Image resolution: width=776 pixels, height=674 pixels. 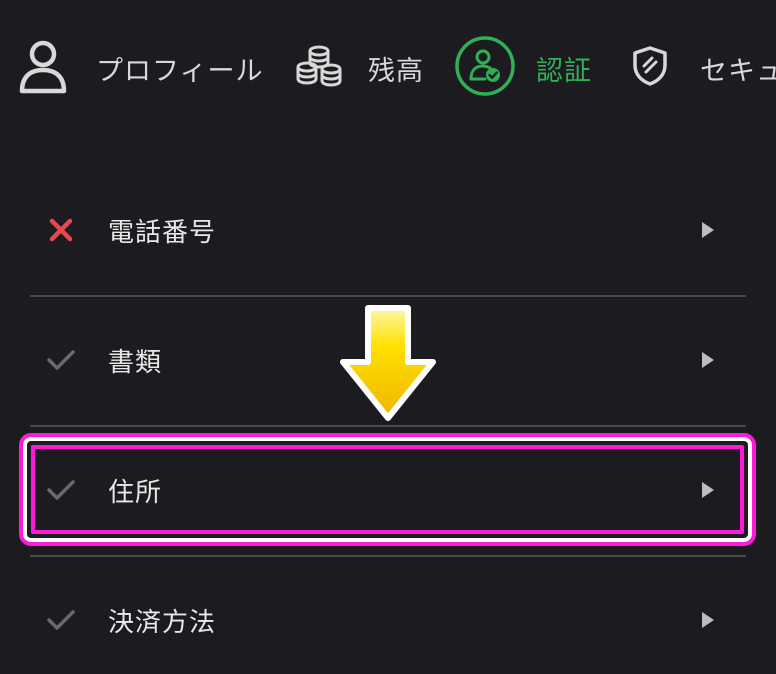 I want to click on verification-item-label: 決済方法, so click(x=162, y=622).